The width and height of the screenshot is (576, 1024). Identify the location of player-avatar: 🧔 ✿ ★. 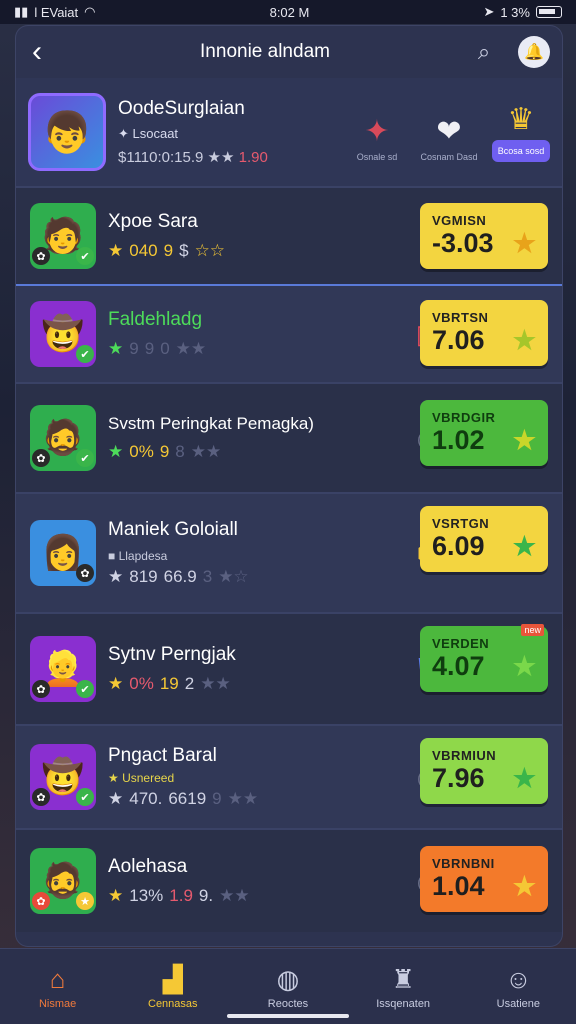
(63, 881).